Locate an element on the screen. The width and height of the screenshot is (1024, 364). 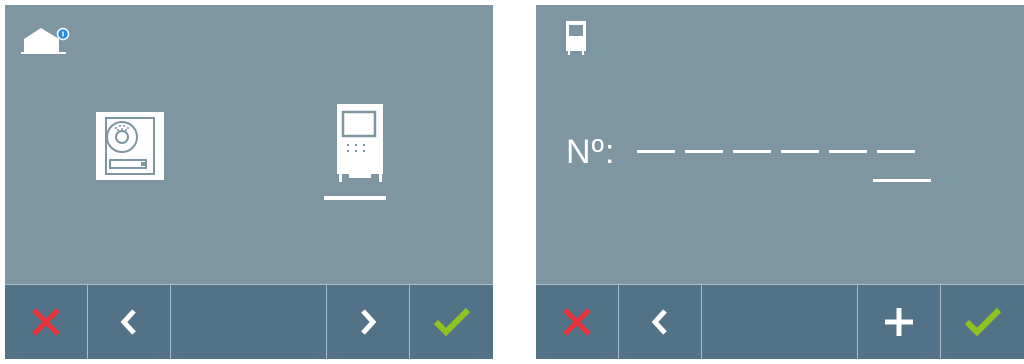
option-indoor-monitor is located at coordinates (356, 152).